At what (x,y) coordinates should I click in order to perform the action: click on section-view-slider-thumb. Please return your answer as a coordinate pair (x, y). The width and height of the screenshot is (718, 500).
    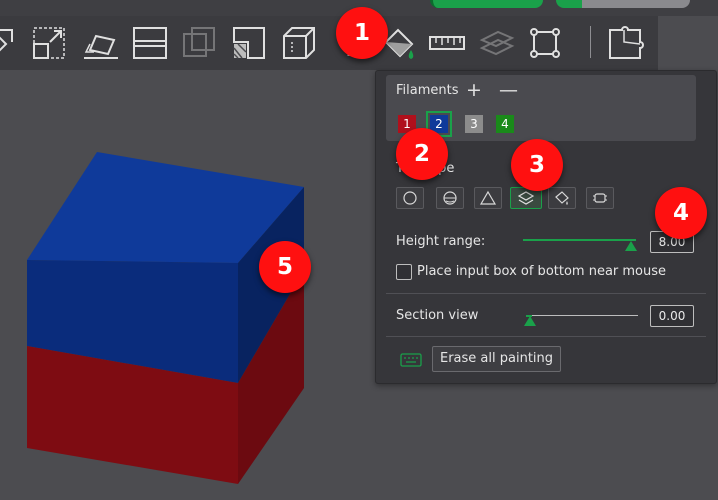
    Looking at the image, I should click on (530, 321).